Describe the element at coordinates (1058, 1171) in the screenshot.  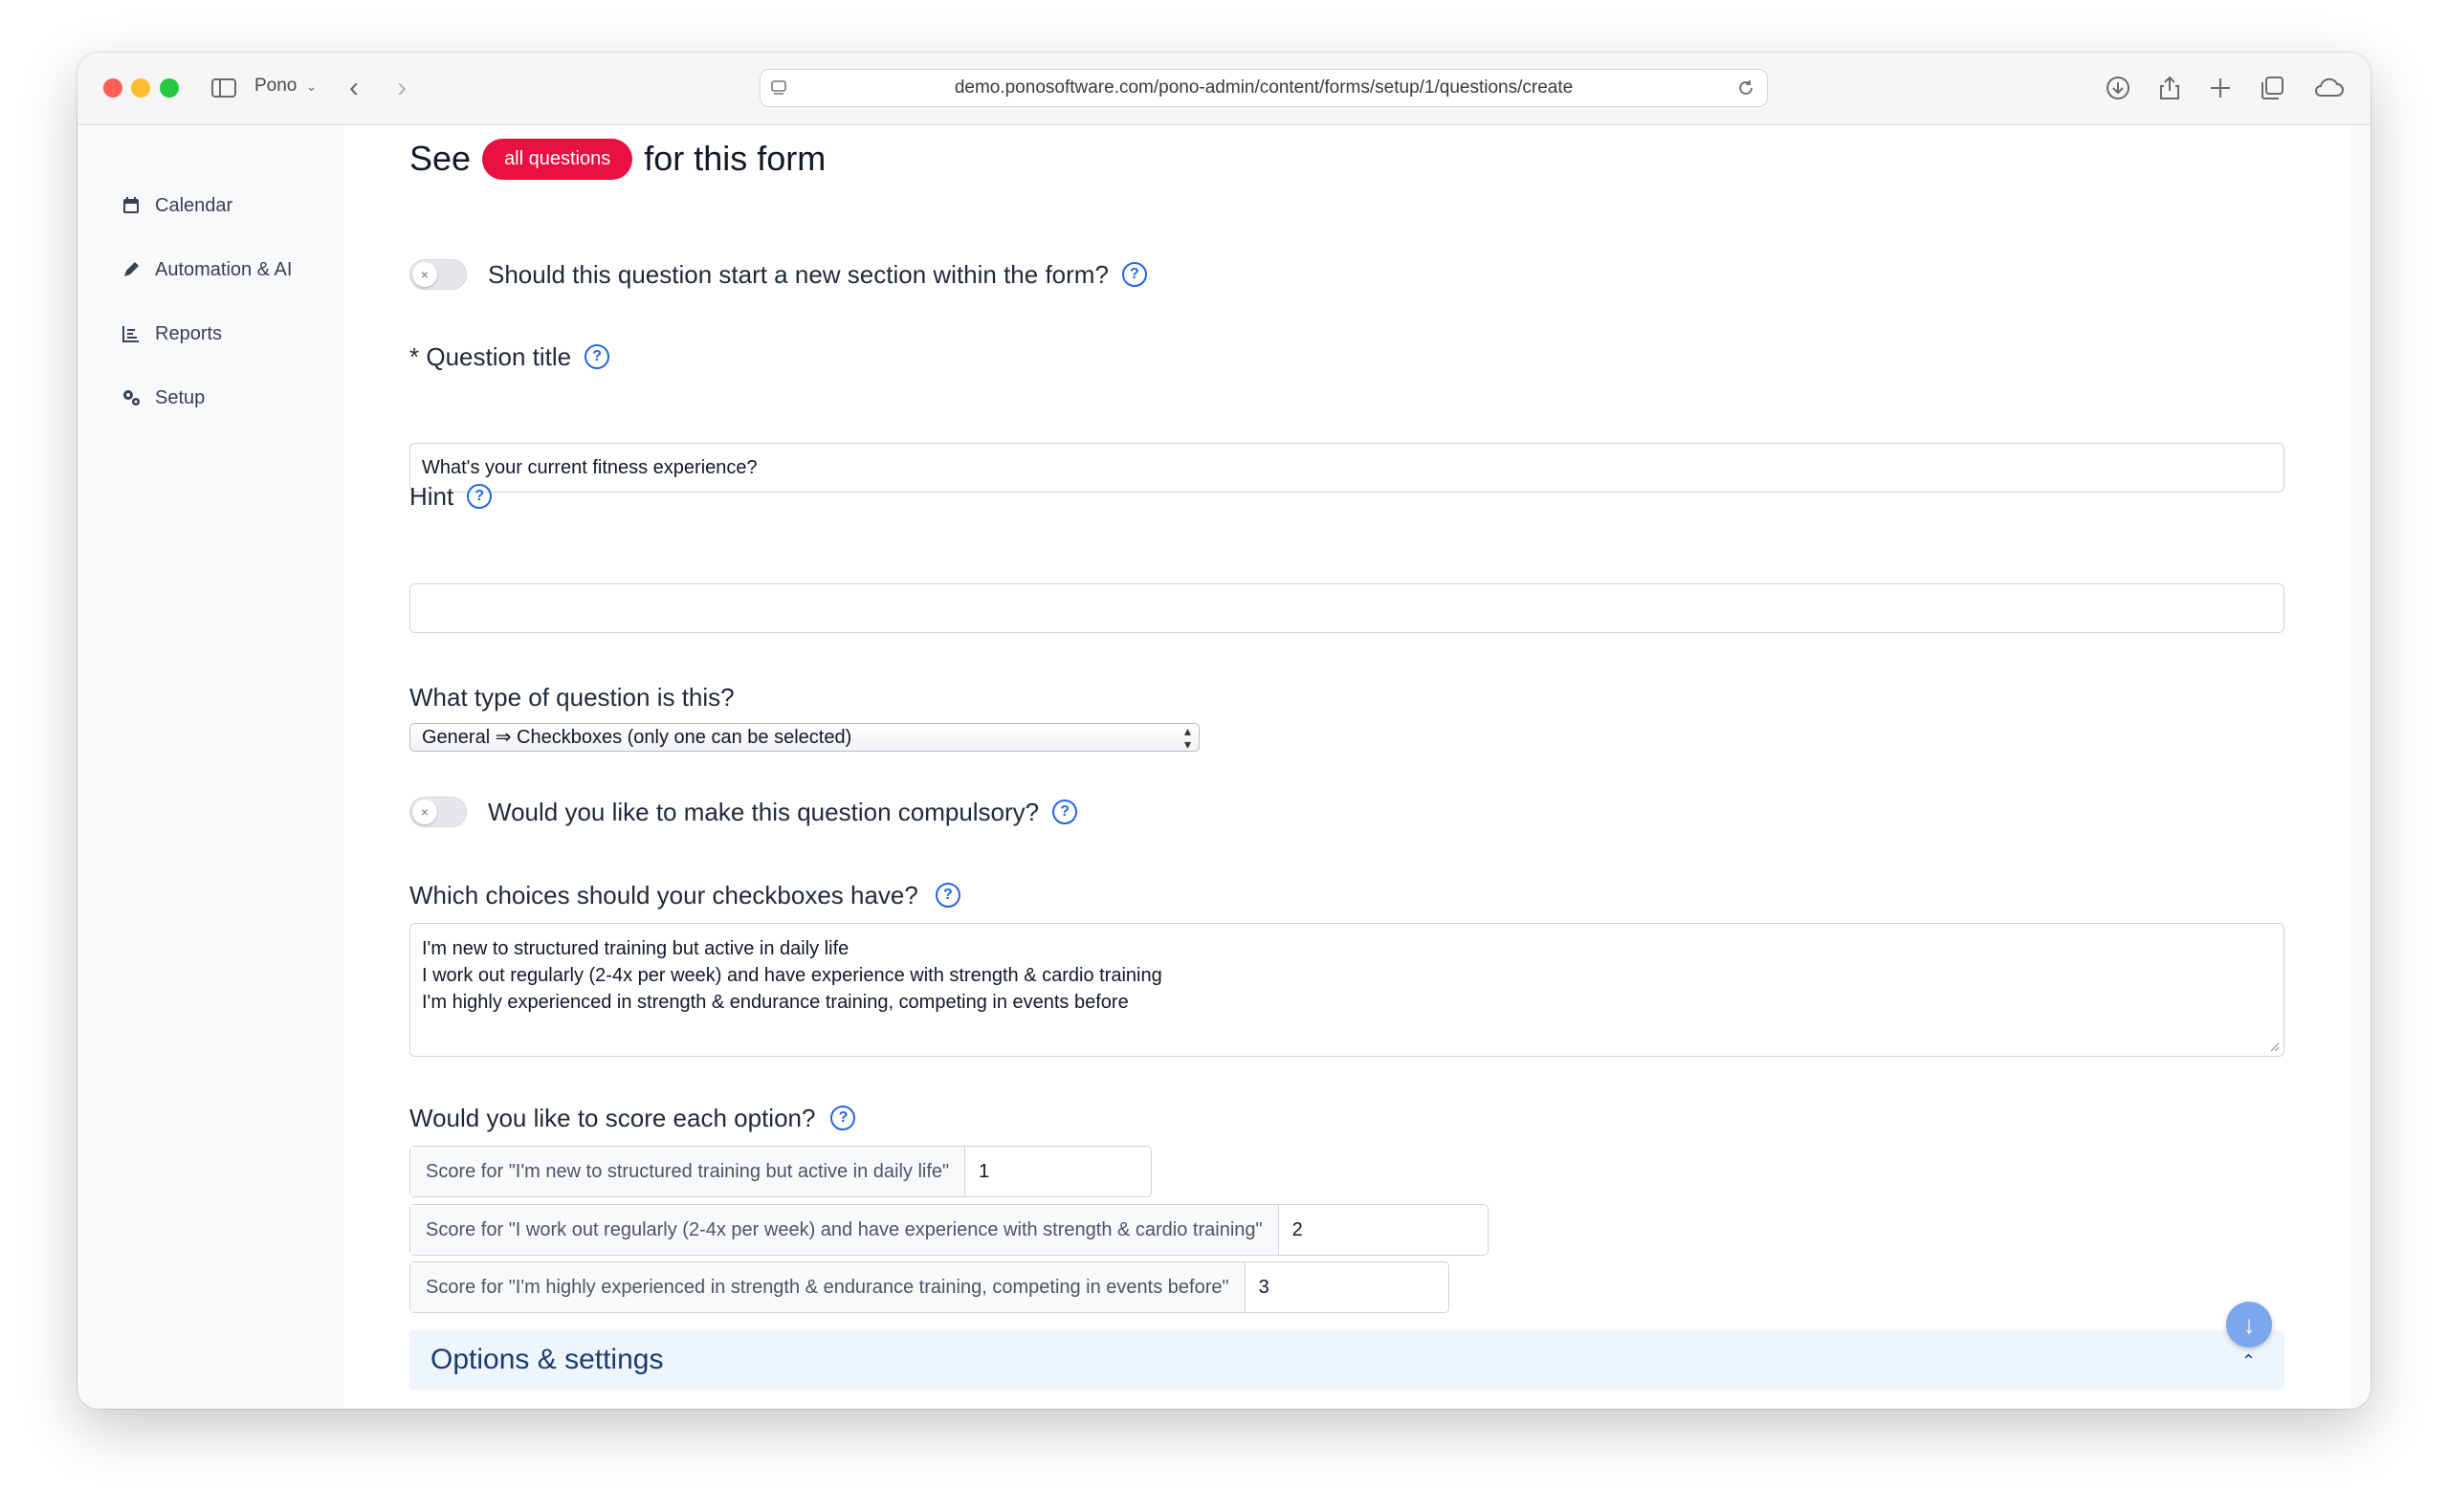
I see `score-input-1: 1` at that location.